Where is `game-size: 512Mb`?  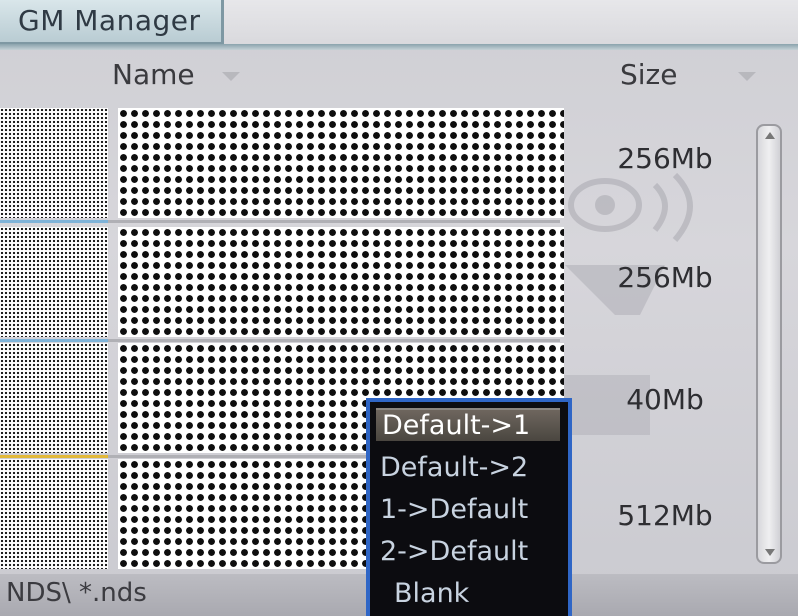 game-size: 512Mb is located at coordinates (665, 515).